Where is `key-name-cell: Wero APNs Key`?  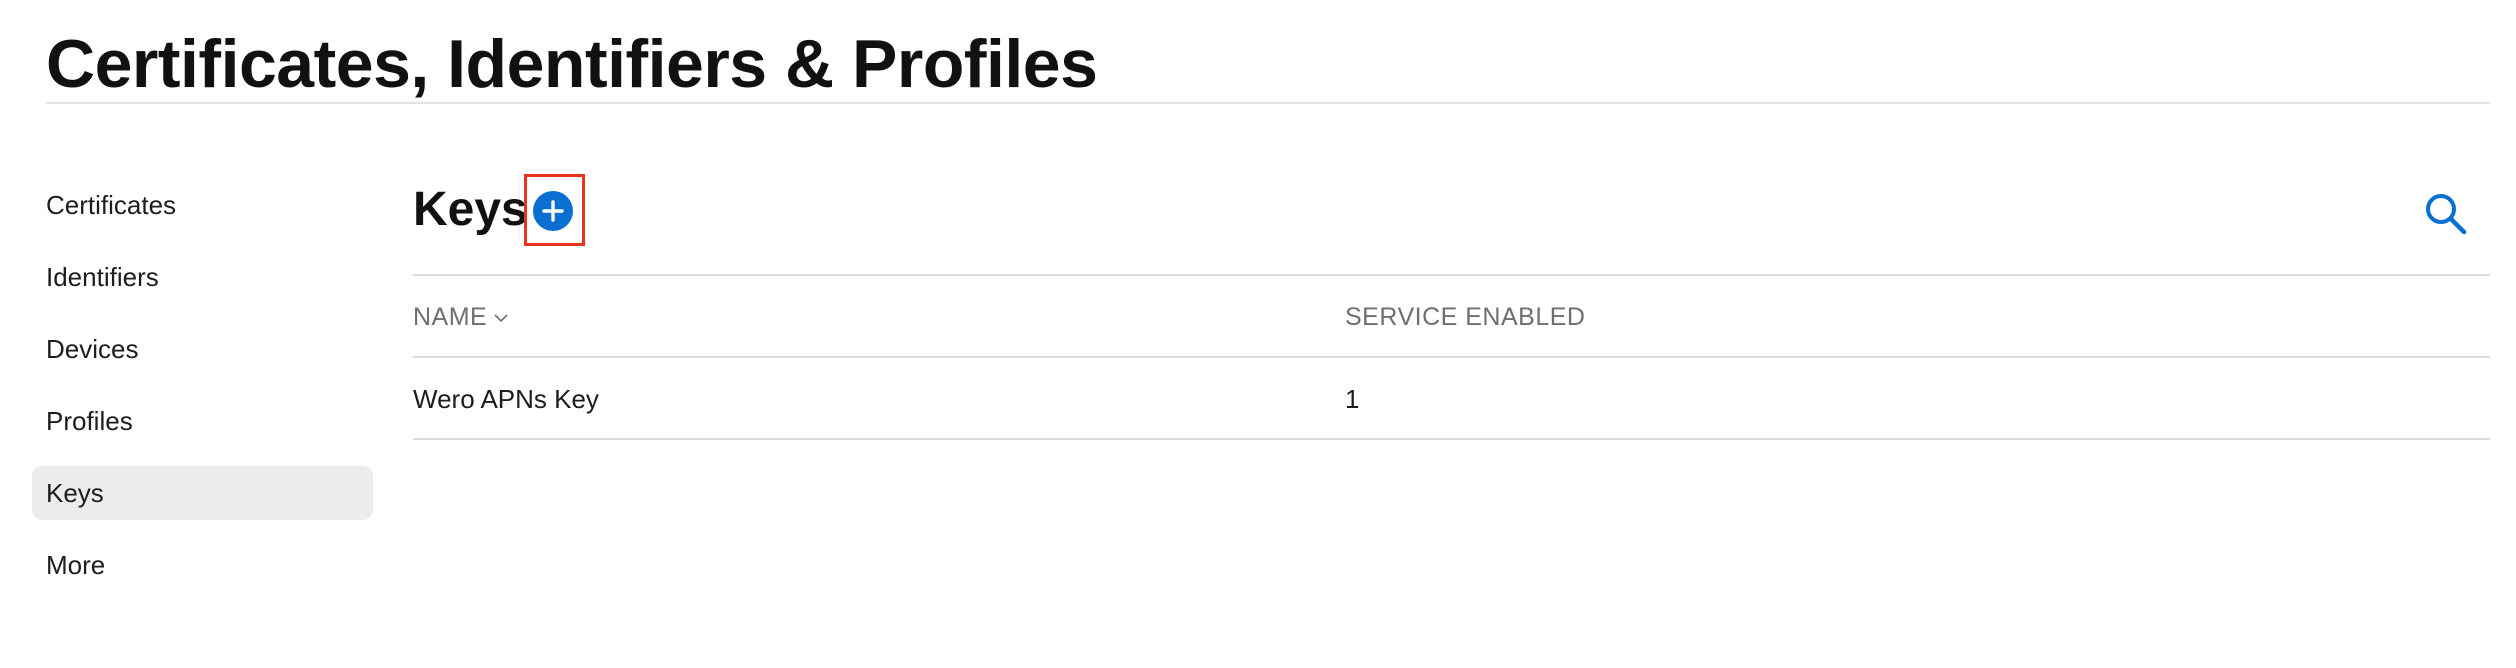
key-name-cell: Wero APNs Key is located at coordinates (506, 399).